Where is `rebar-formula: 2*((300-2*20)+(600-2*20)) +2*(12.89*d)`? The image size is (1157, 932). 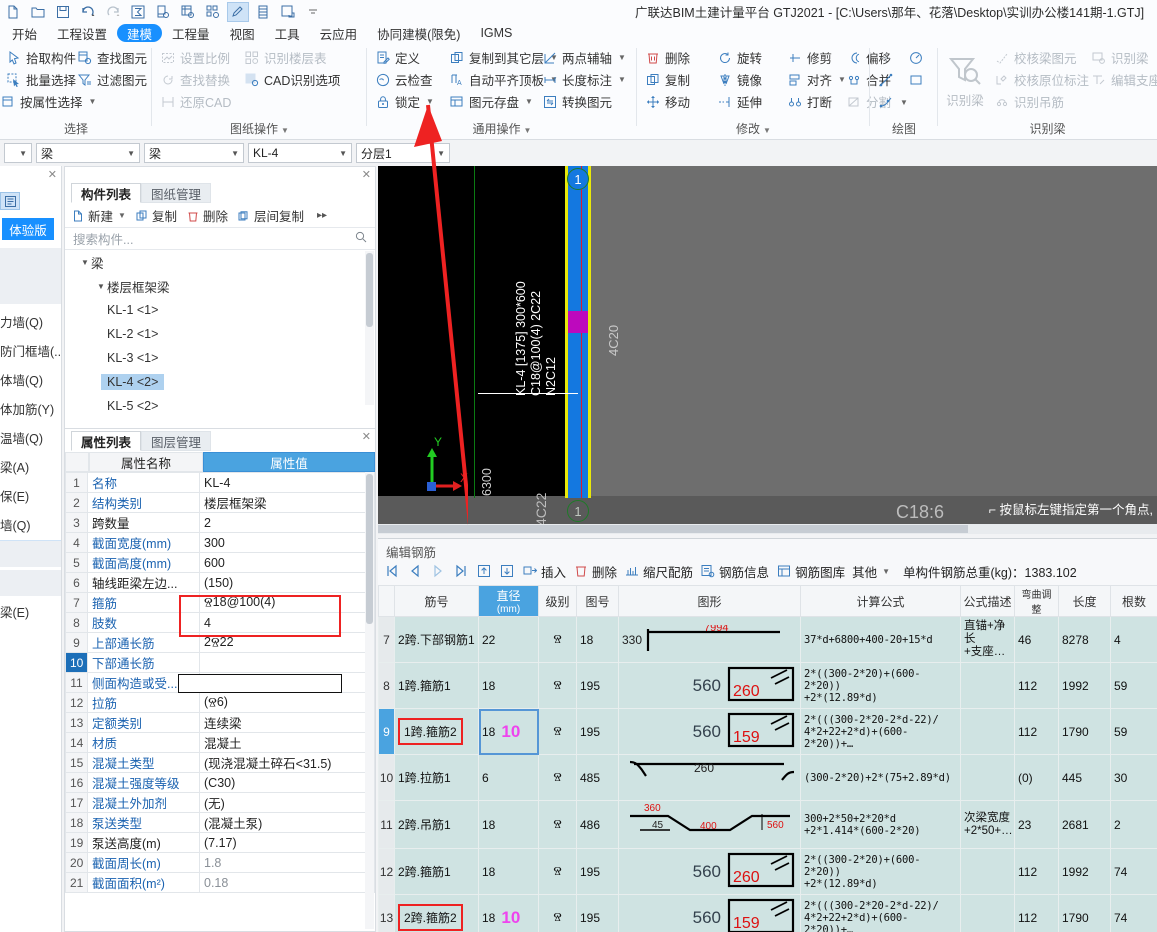 rebar-formula: 2*((300-2*20)+(600-2*20)) +2*(12.89*d) is located at coordinates (880, 871).